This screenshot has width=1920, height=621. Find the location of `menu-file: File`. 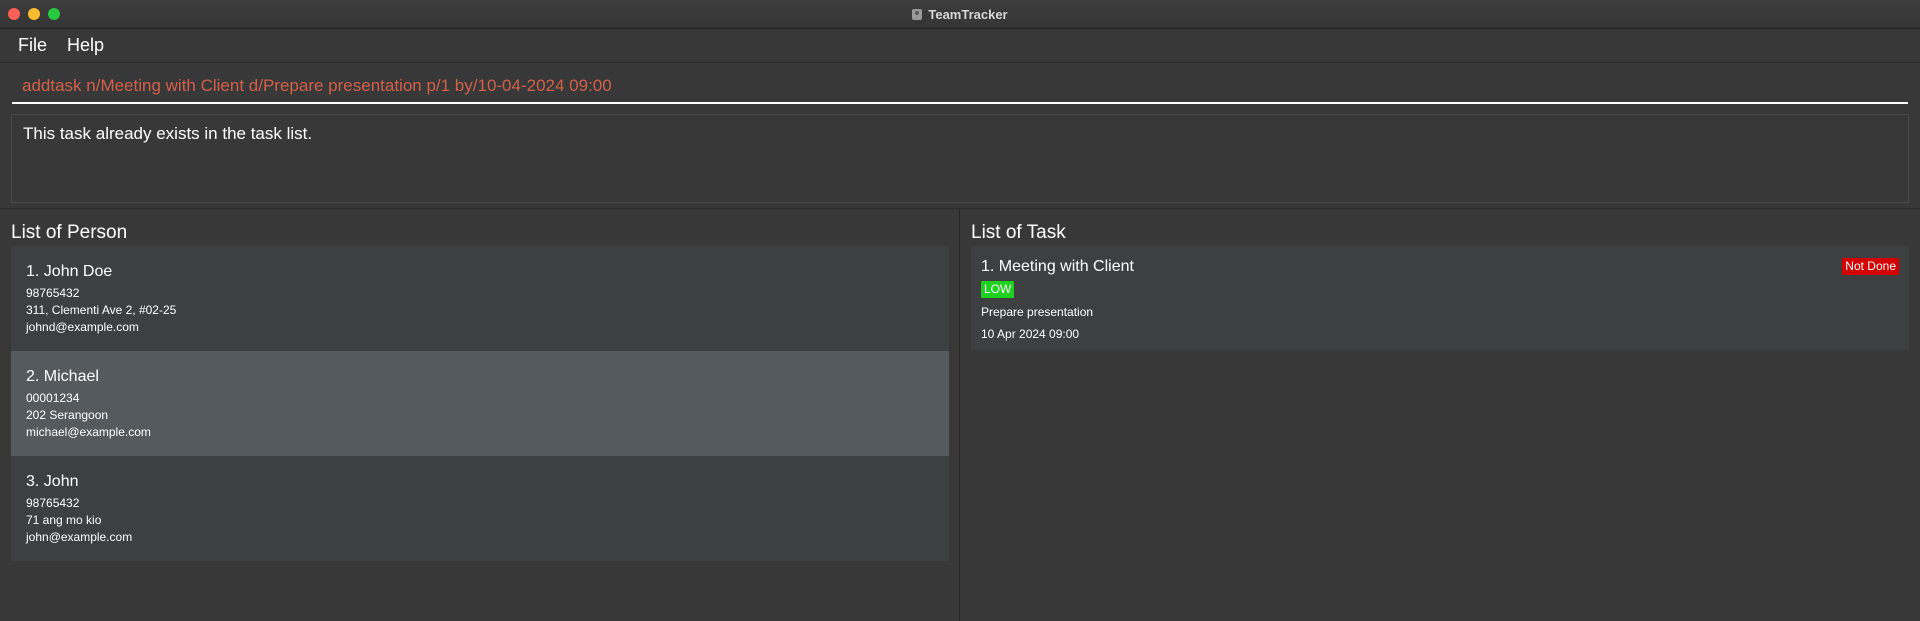

menu-file: File is located at coordinates (32, 45).